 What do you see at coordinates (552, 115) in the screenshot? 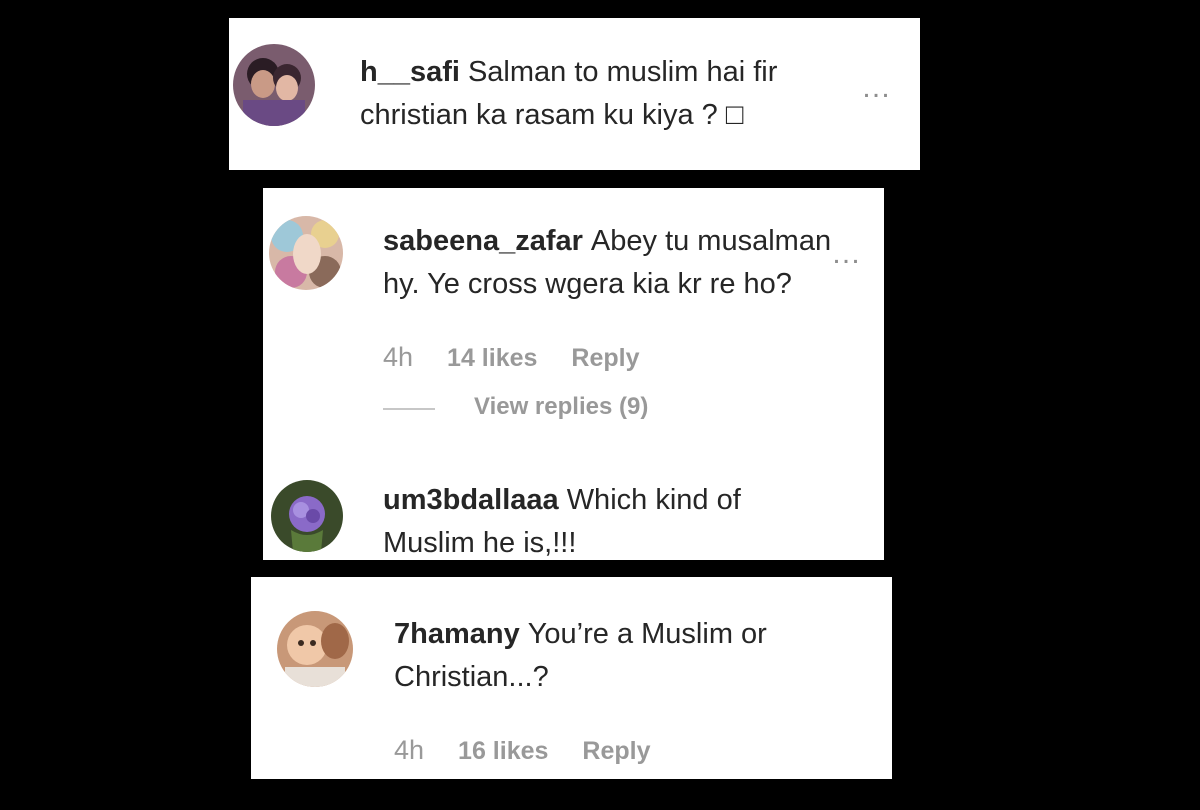
I see `comment-body-line2: christian ka rasam ku kiya ? □` at bounding box center [552, 115].